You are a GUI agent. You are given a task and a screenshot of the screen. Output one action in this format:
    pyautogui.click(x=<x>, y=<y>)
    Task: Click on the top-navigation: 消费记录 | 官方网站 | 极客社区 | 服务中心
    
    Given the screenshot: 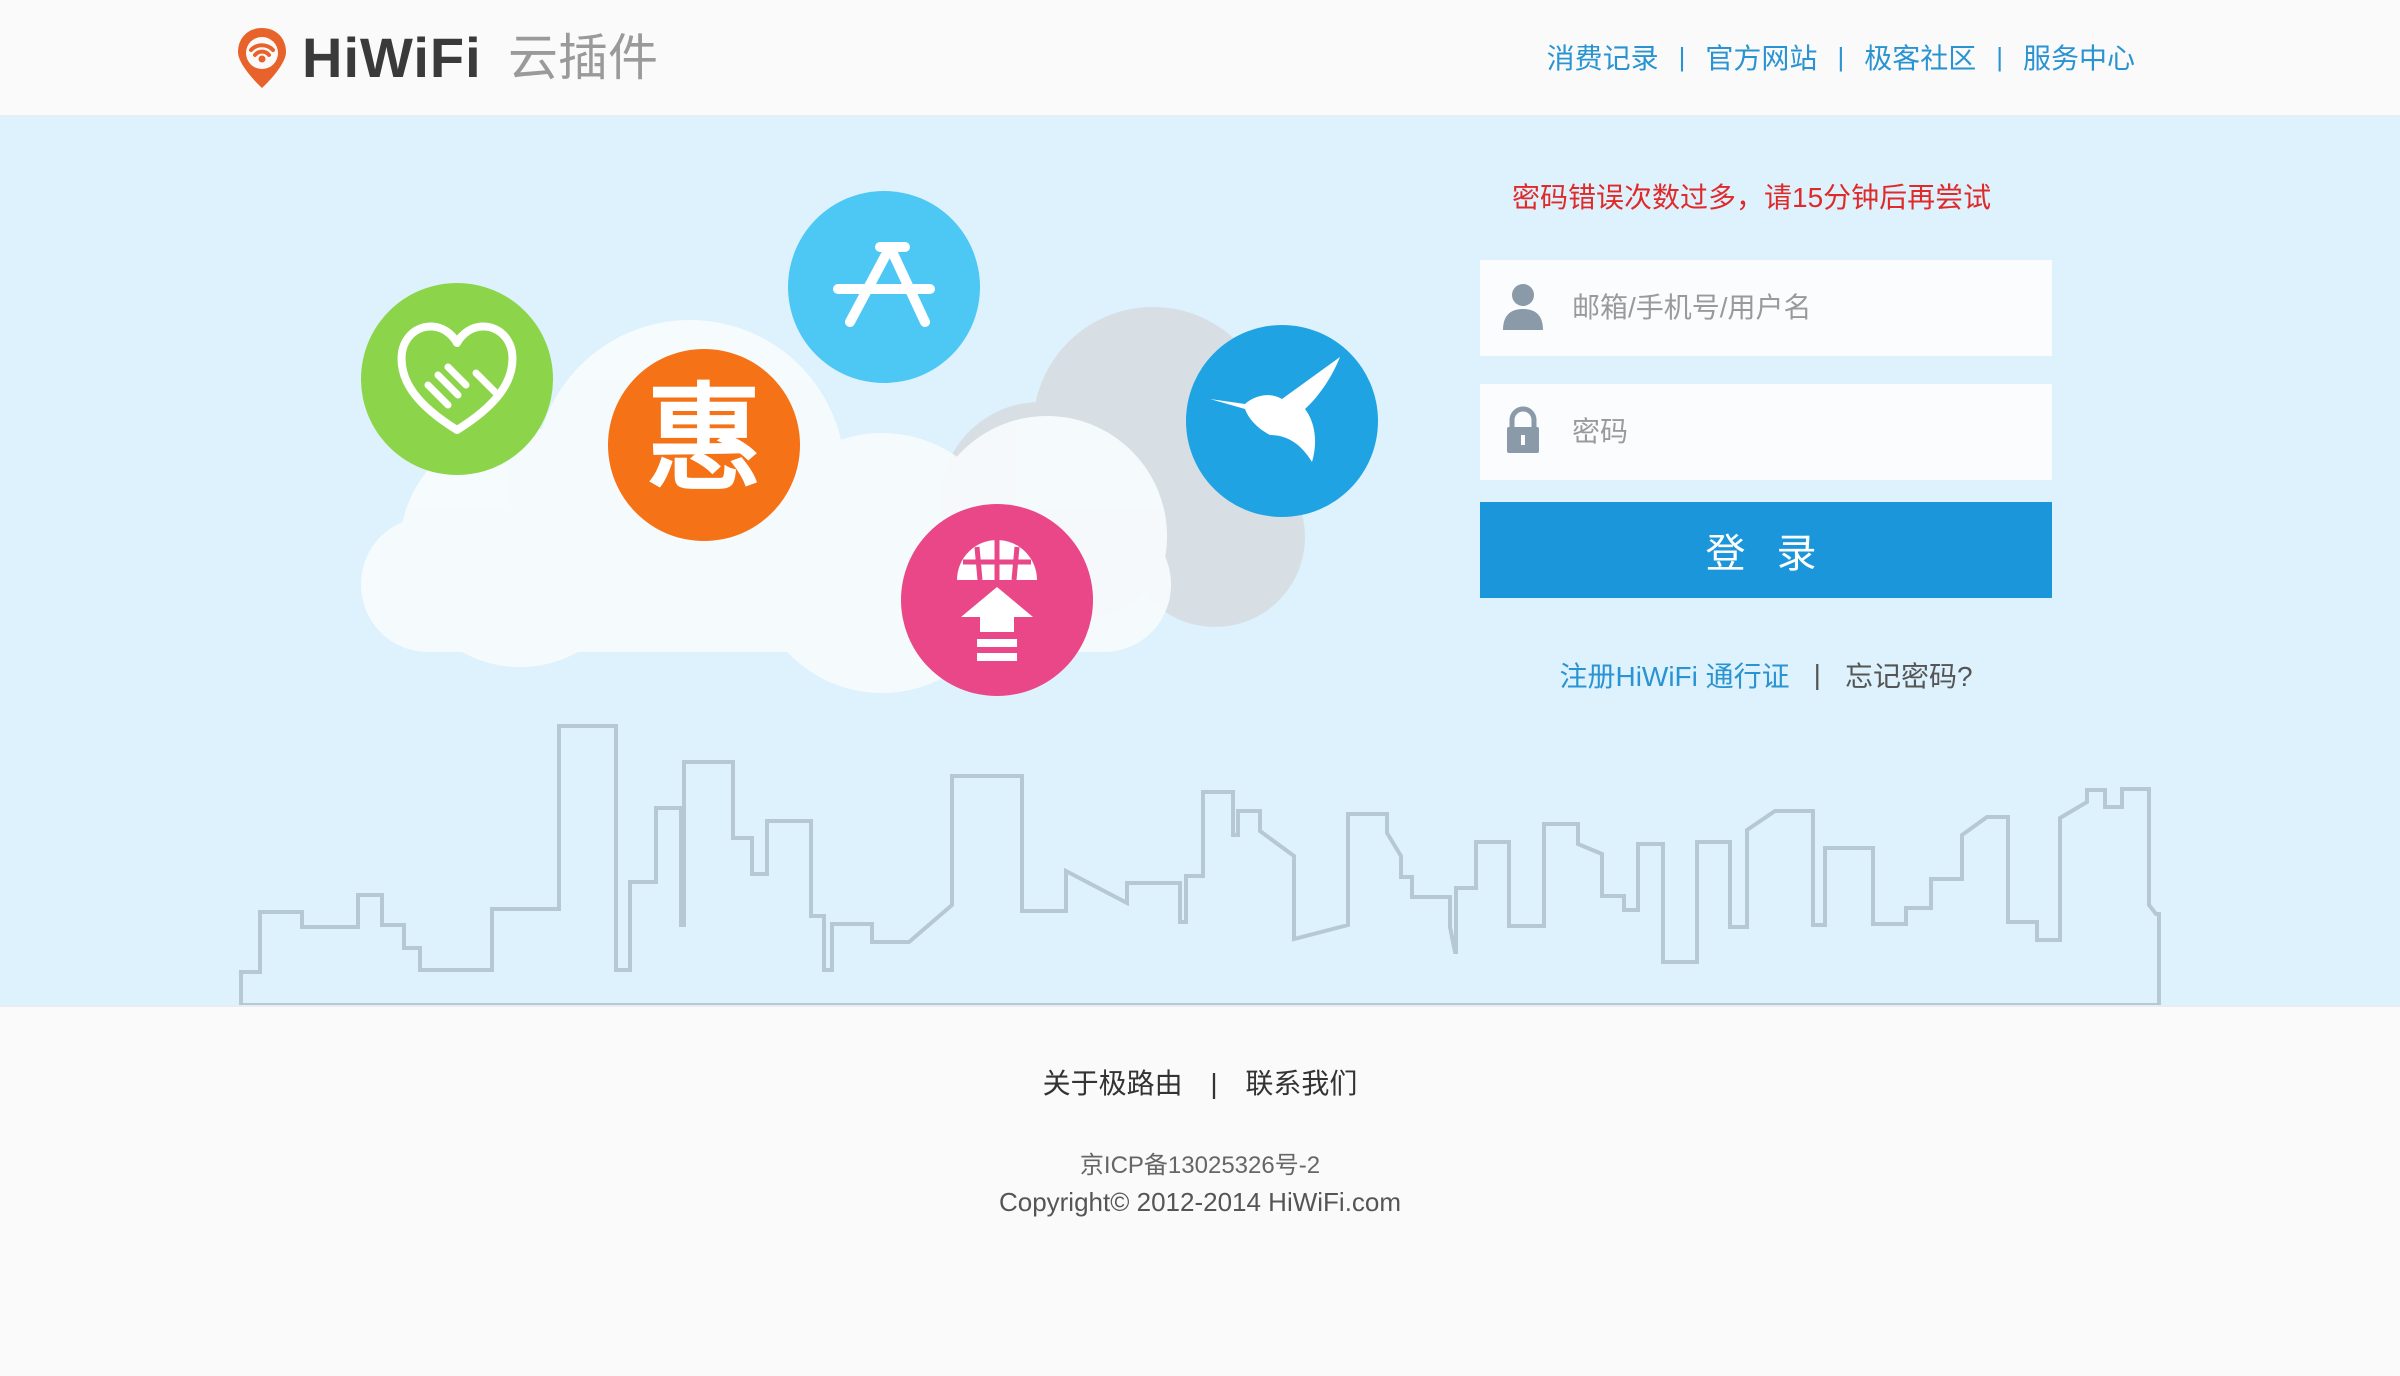 What is the action you would take?
    pyautogui.click(x=1841, y=57)
    